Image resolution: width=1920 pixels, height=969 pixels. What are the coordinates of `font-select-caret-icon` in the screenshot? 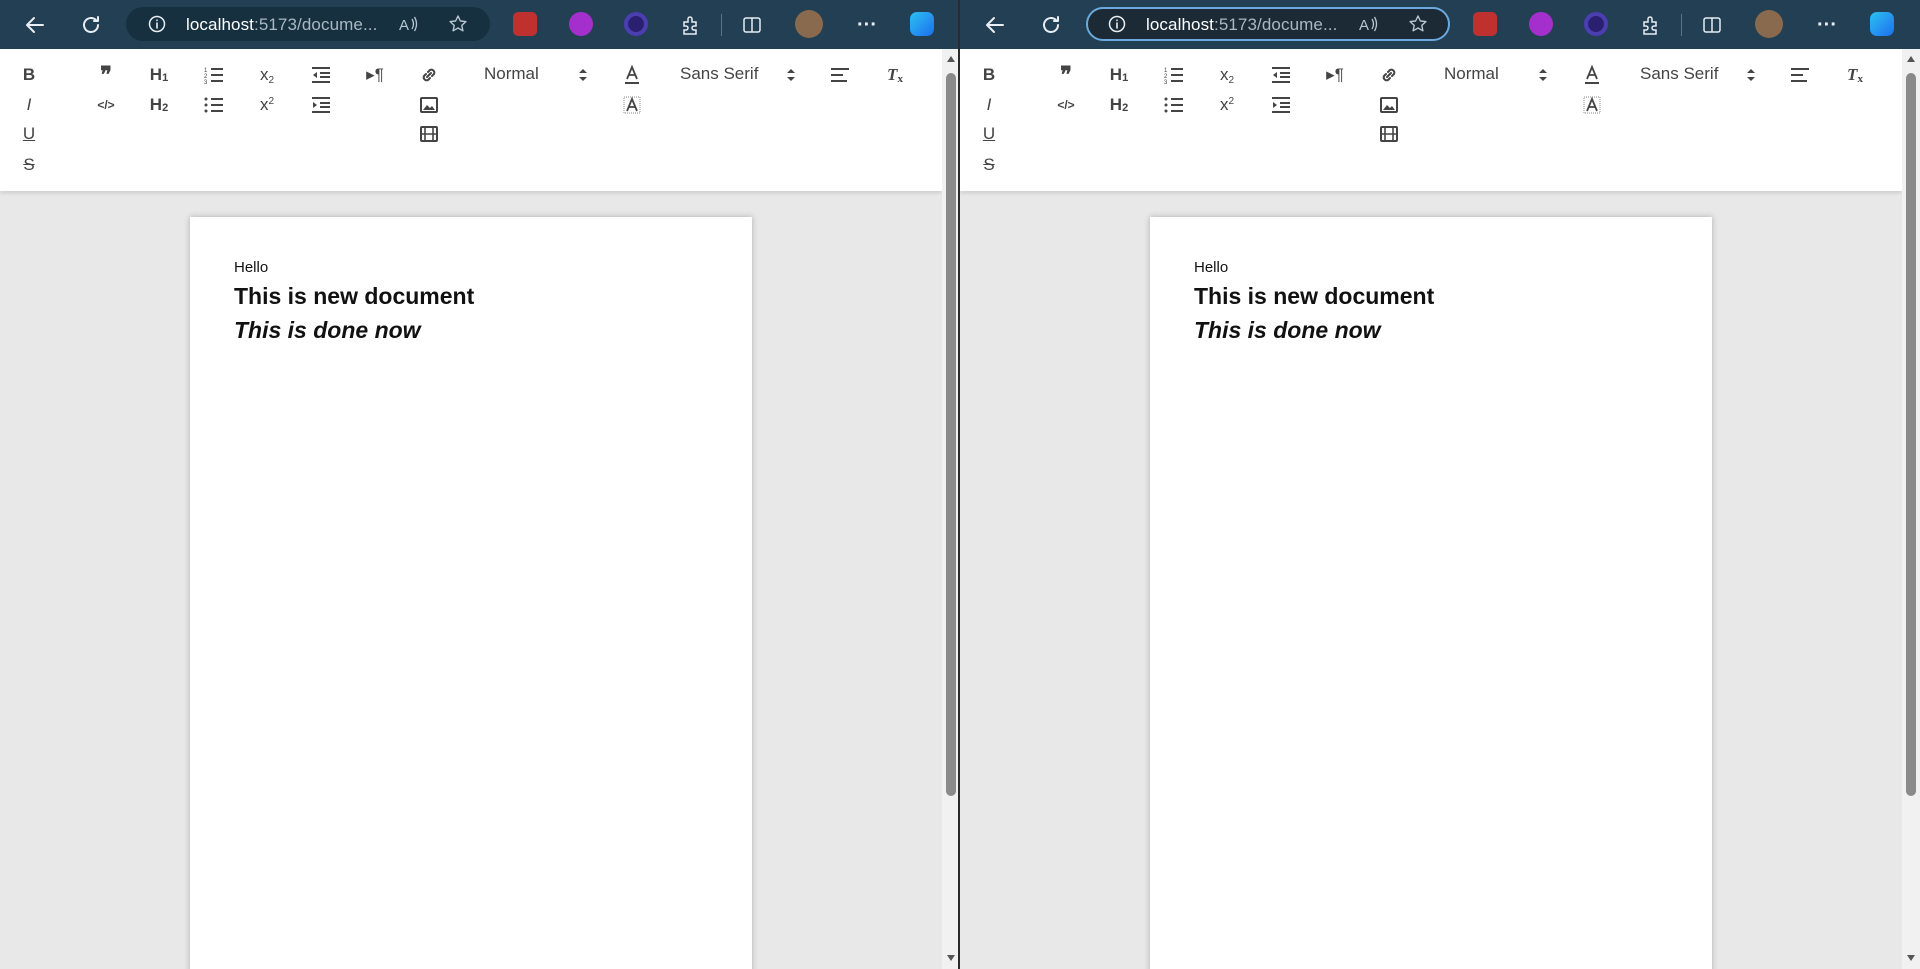 It's located at (791, 75).